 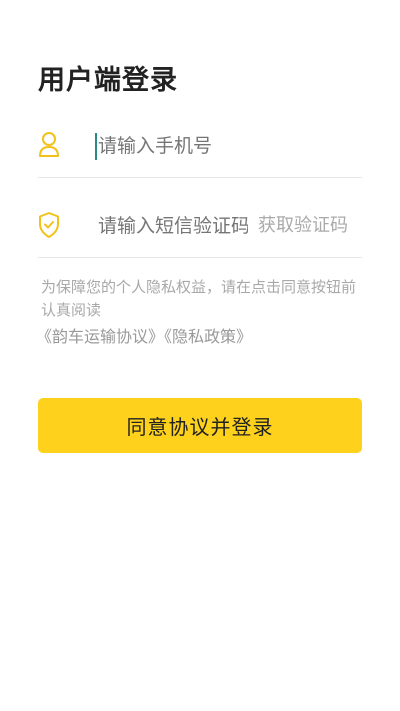 I want to click on page-title: 用户端登录, so click(x=108, y=80).